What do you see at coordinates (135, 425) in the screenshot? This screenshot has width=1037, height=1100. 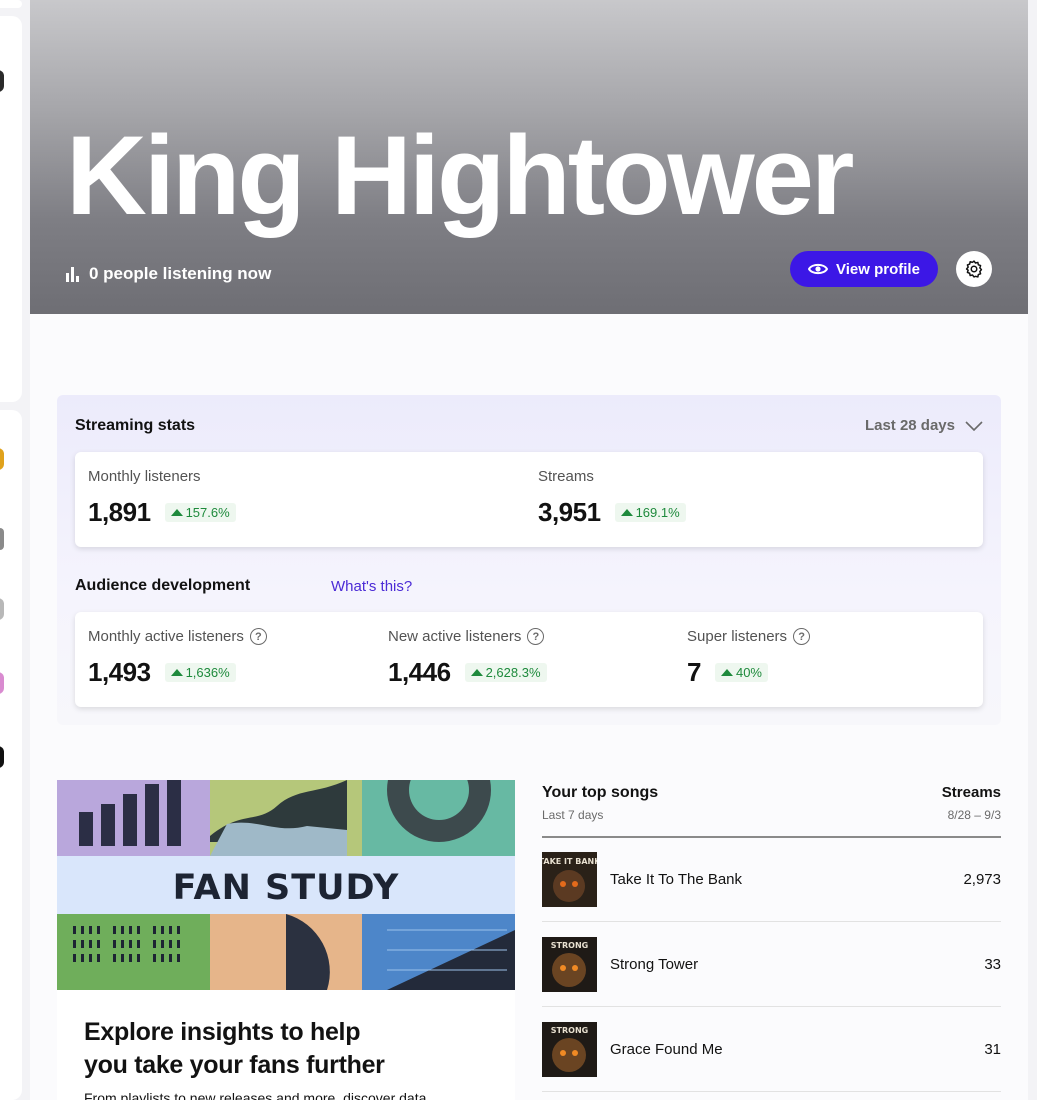 I see `streaming-stats-title: Streaming stats` at bounding box center [135, 425].